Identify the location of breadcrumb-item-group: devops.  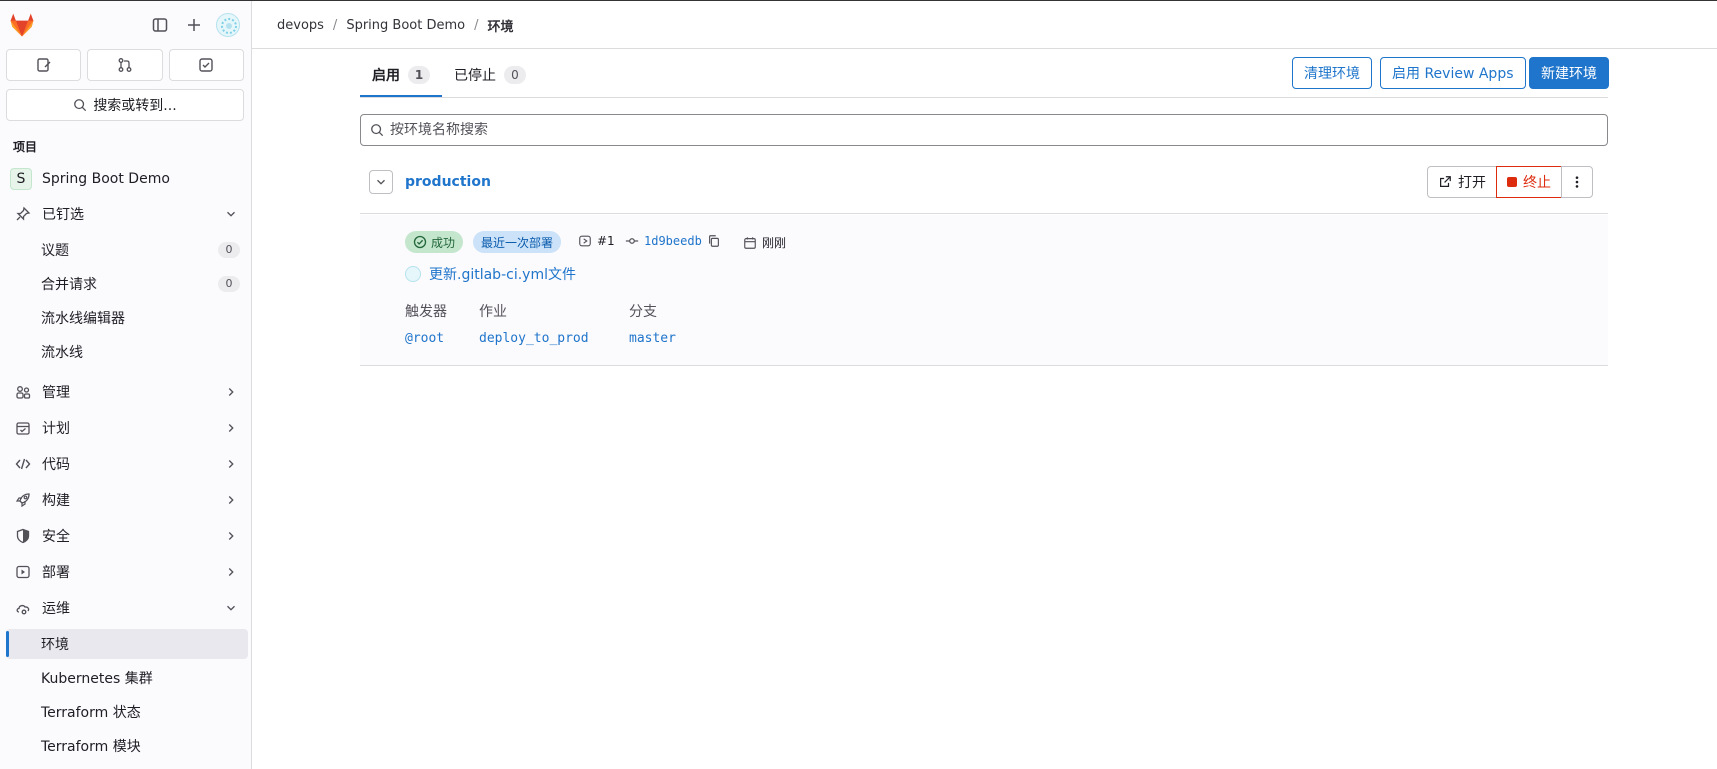
(300, 25).